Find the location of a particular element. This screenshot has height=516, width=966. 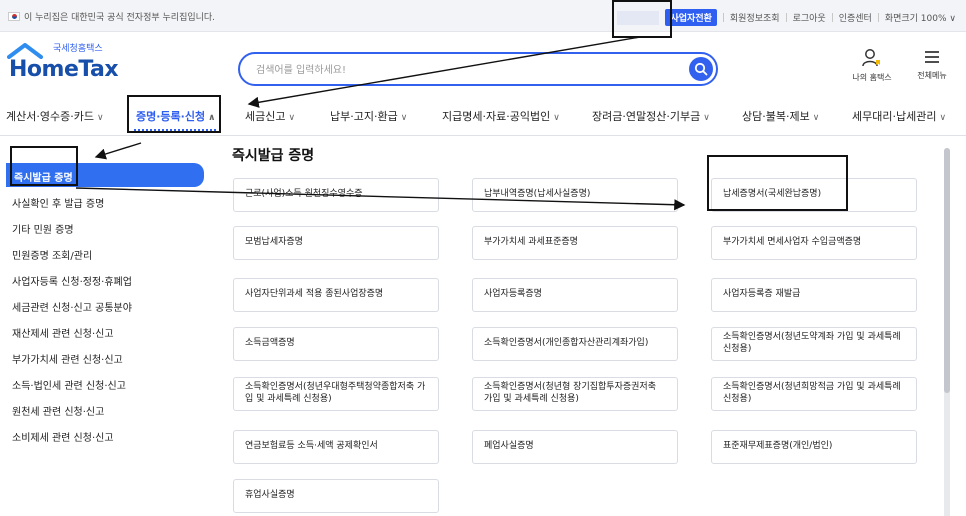

nav-incentive: 장려금·연말정산·기부금 ∨ is located at coordinates (651, 116).